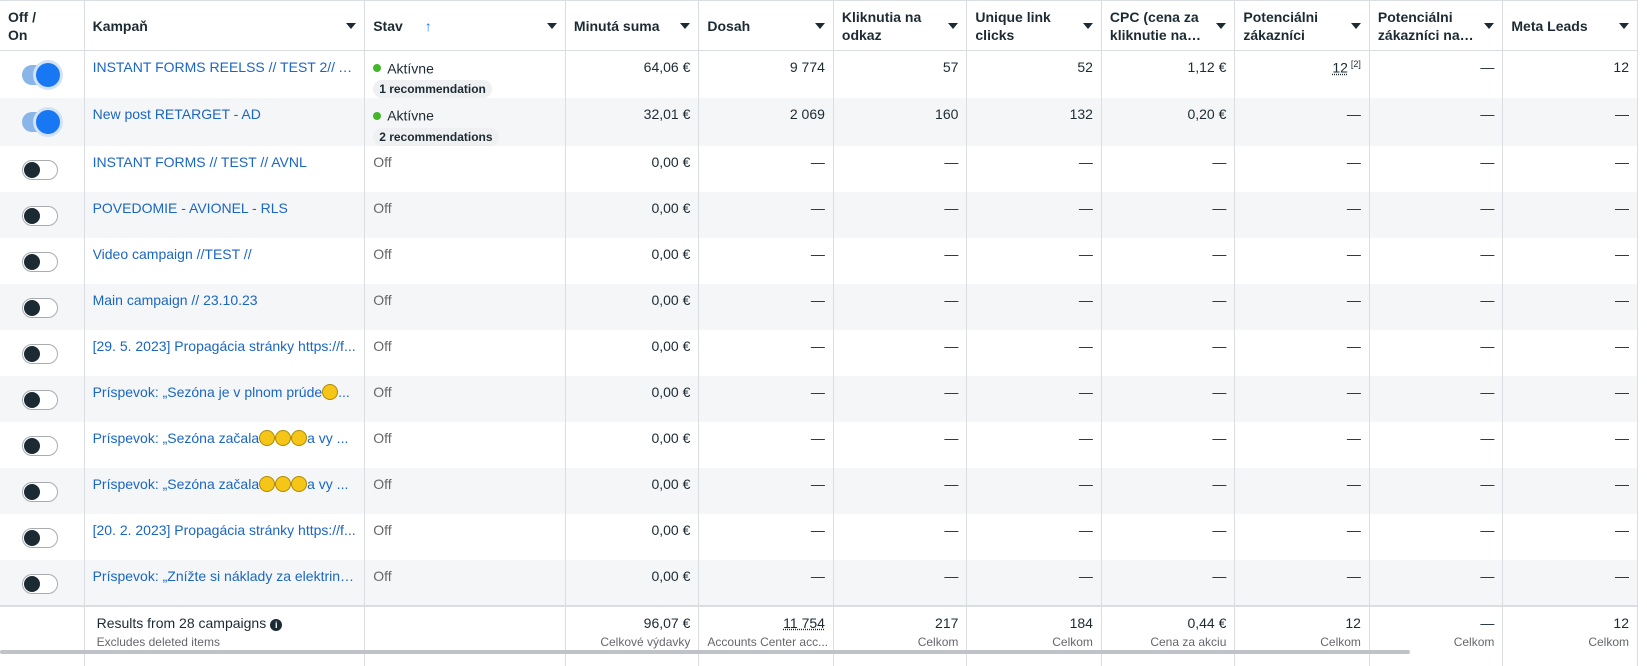  Describe the element at coordinates (225, 300) in the screenshot. I see `campaign-name-link: Main campaign // 23.10.23` at that location.